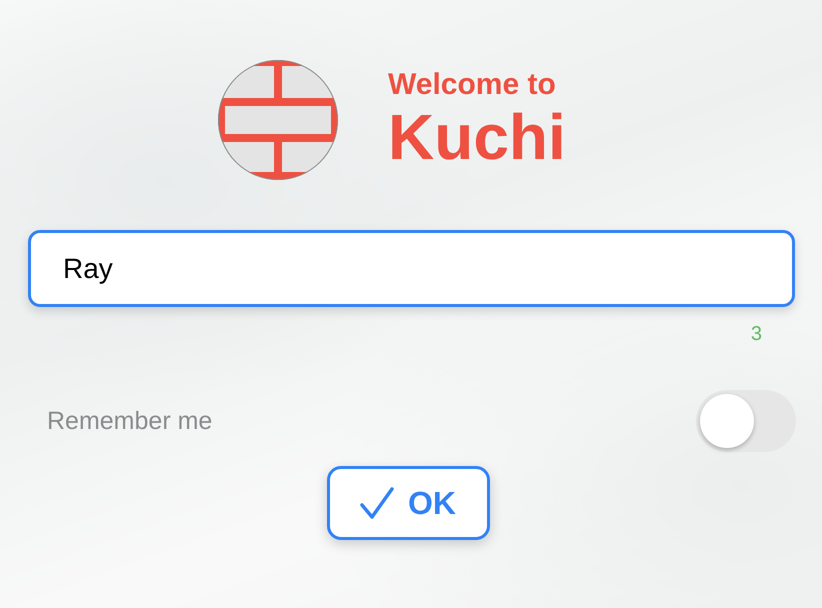 The image size is (822, 608). What do you see at coordinates (477, 137) in the screenshot?
I see `app-name: Kuchi` at bounding box center [477, 137].